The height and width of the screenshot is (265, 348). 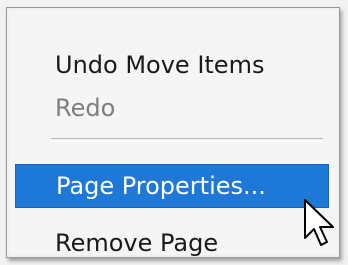 I want to click on menu-item-undo-move-items: Undo Move Items, so click(x=172, y=65).